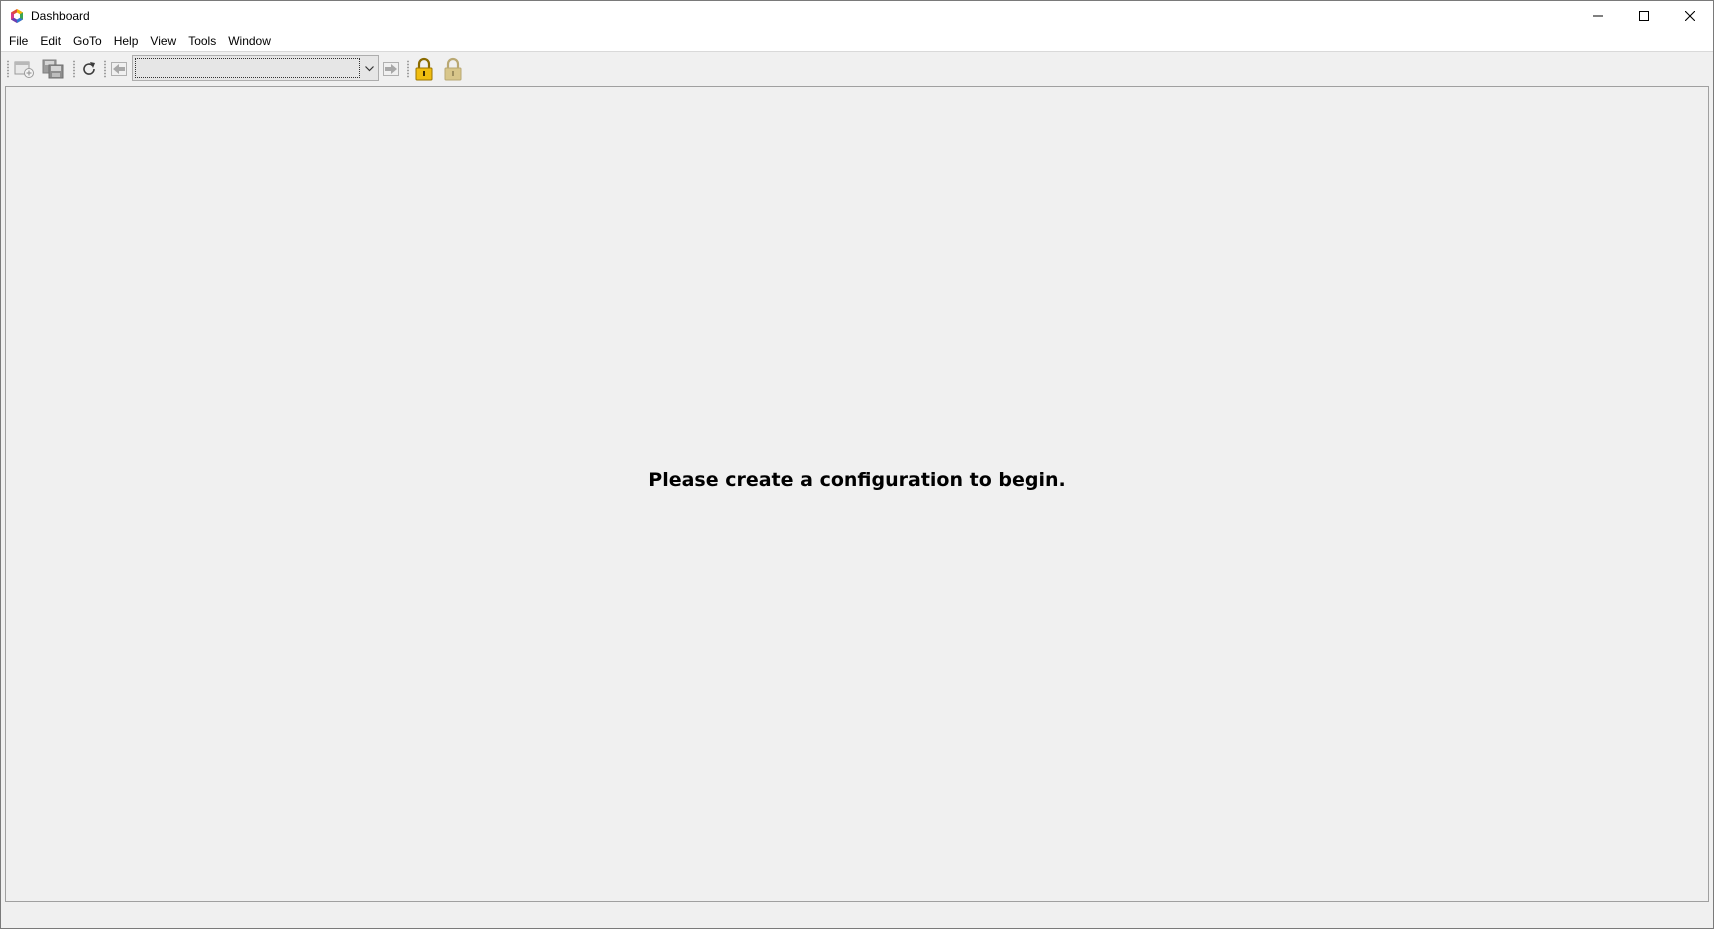 This screenshot has height=929, width=1714. I want to click on menu-file: File, so click(18, 41).